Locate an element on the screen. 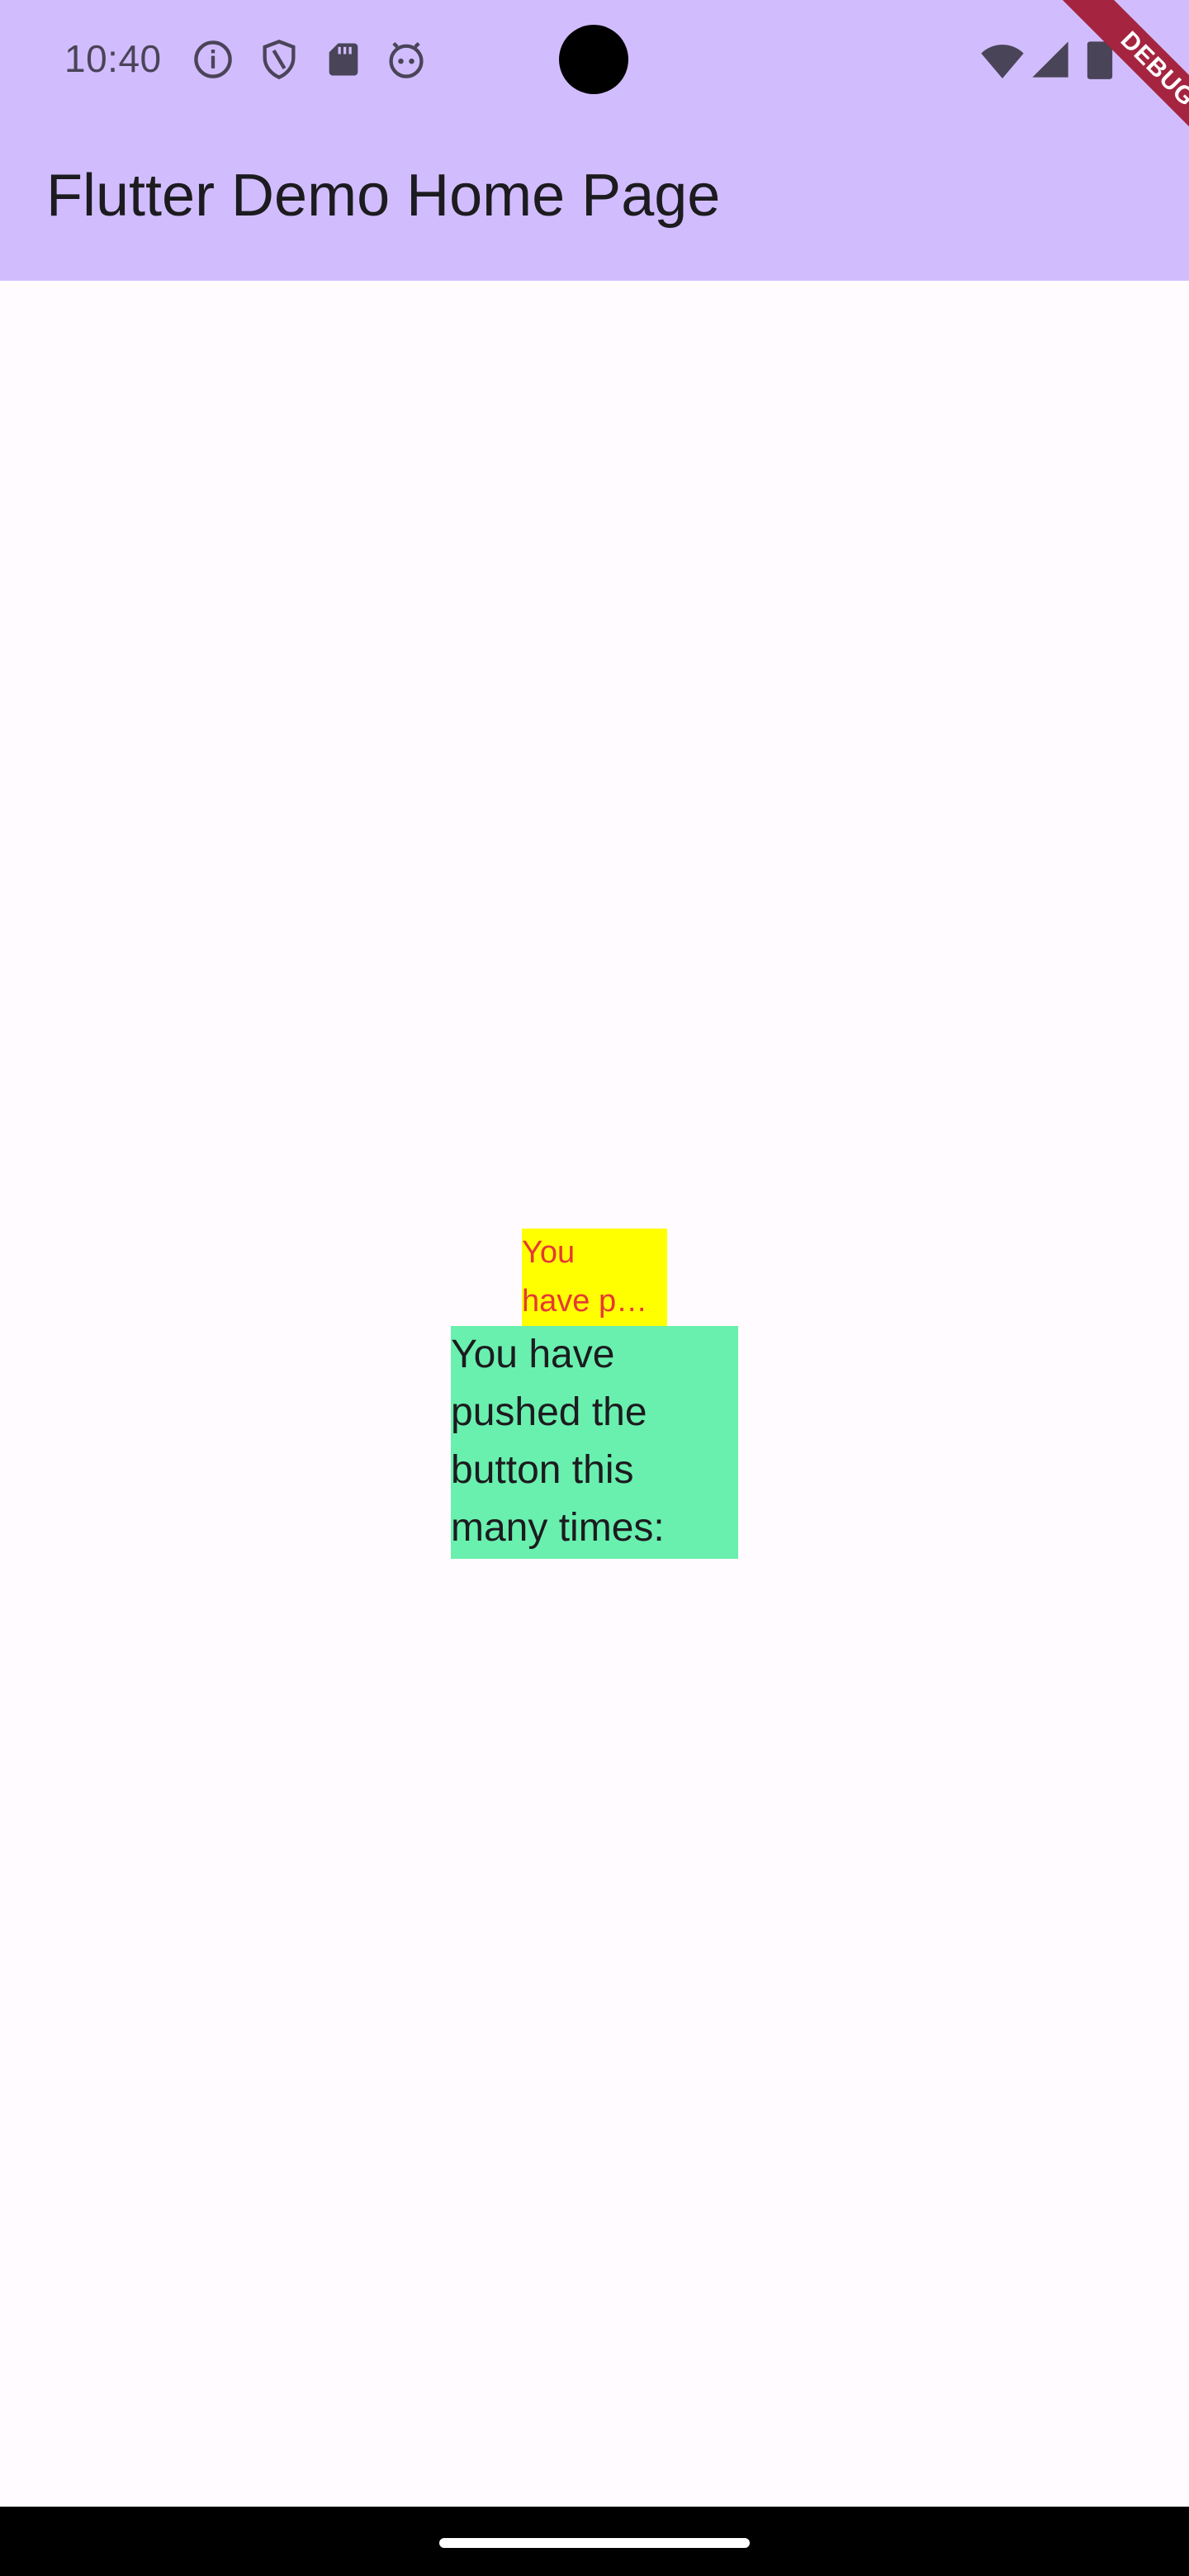 Image resolution: width=1189 pixels, height=2576 pixels. status-bar: 10:40 is located at coordinates (594, 59).